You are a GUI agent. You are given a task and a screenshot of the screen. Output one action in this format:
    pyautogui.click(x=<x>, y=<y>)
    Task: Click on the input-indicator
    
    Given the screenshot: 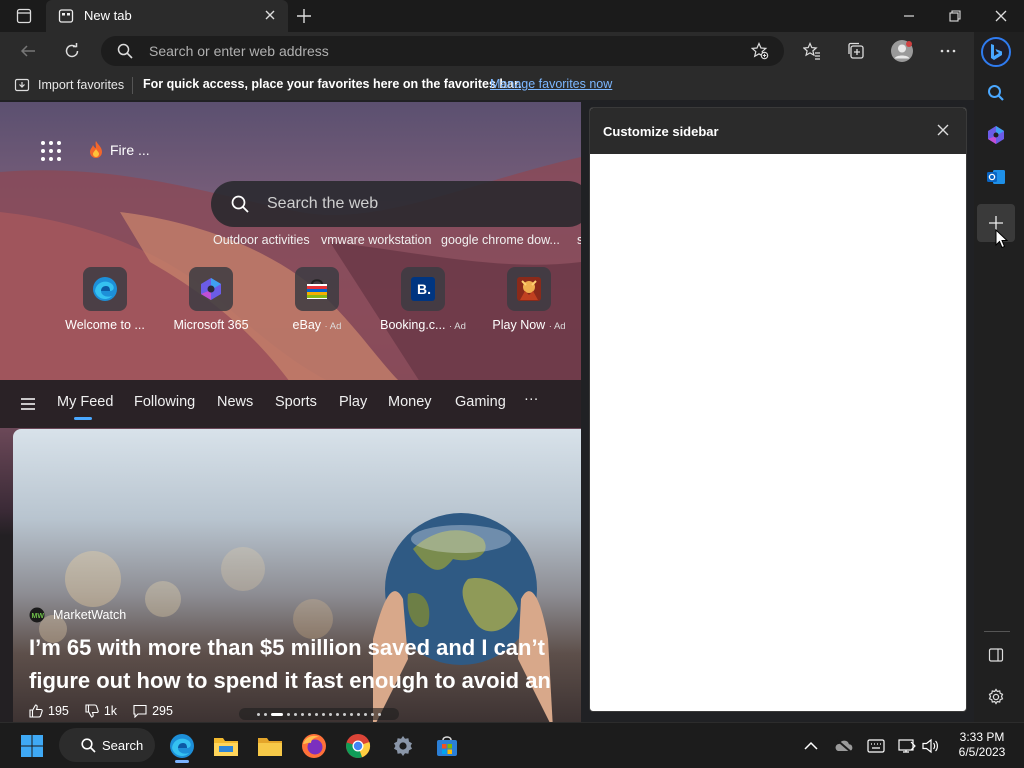 What is the action you would take?
    pyautogui.click(x=876, y=746)
    